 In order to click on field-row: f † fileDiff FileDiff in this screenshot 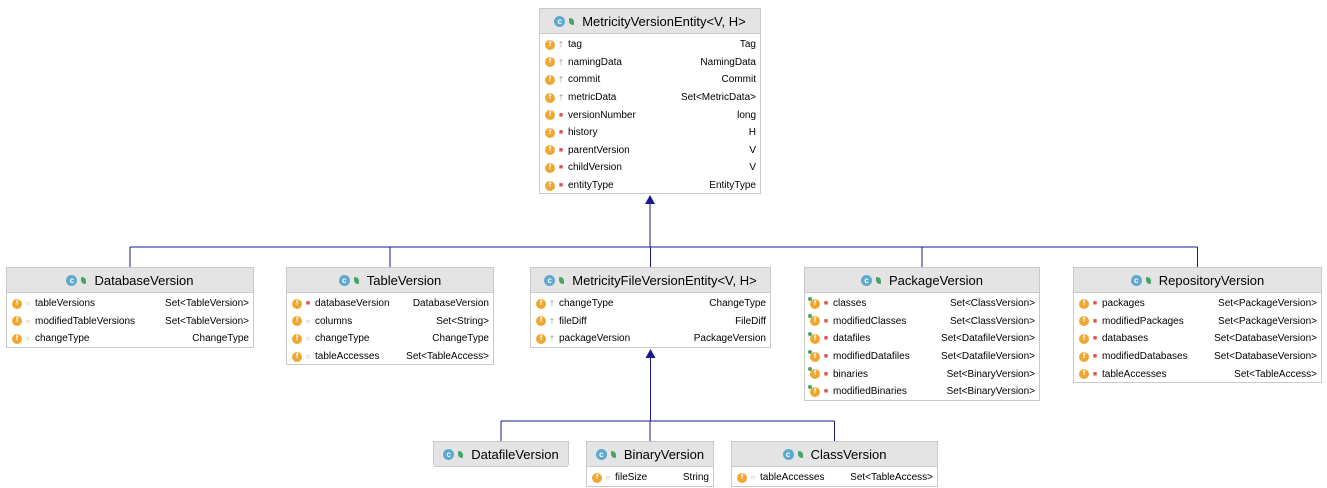, I will do `click(650, 322)`.